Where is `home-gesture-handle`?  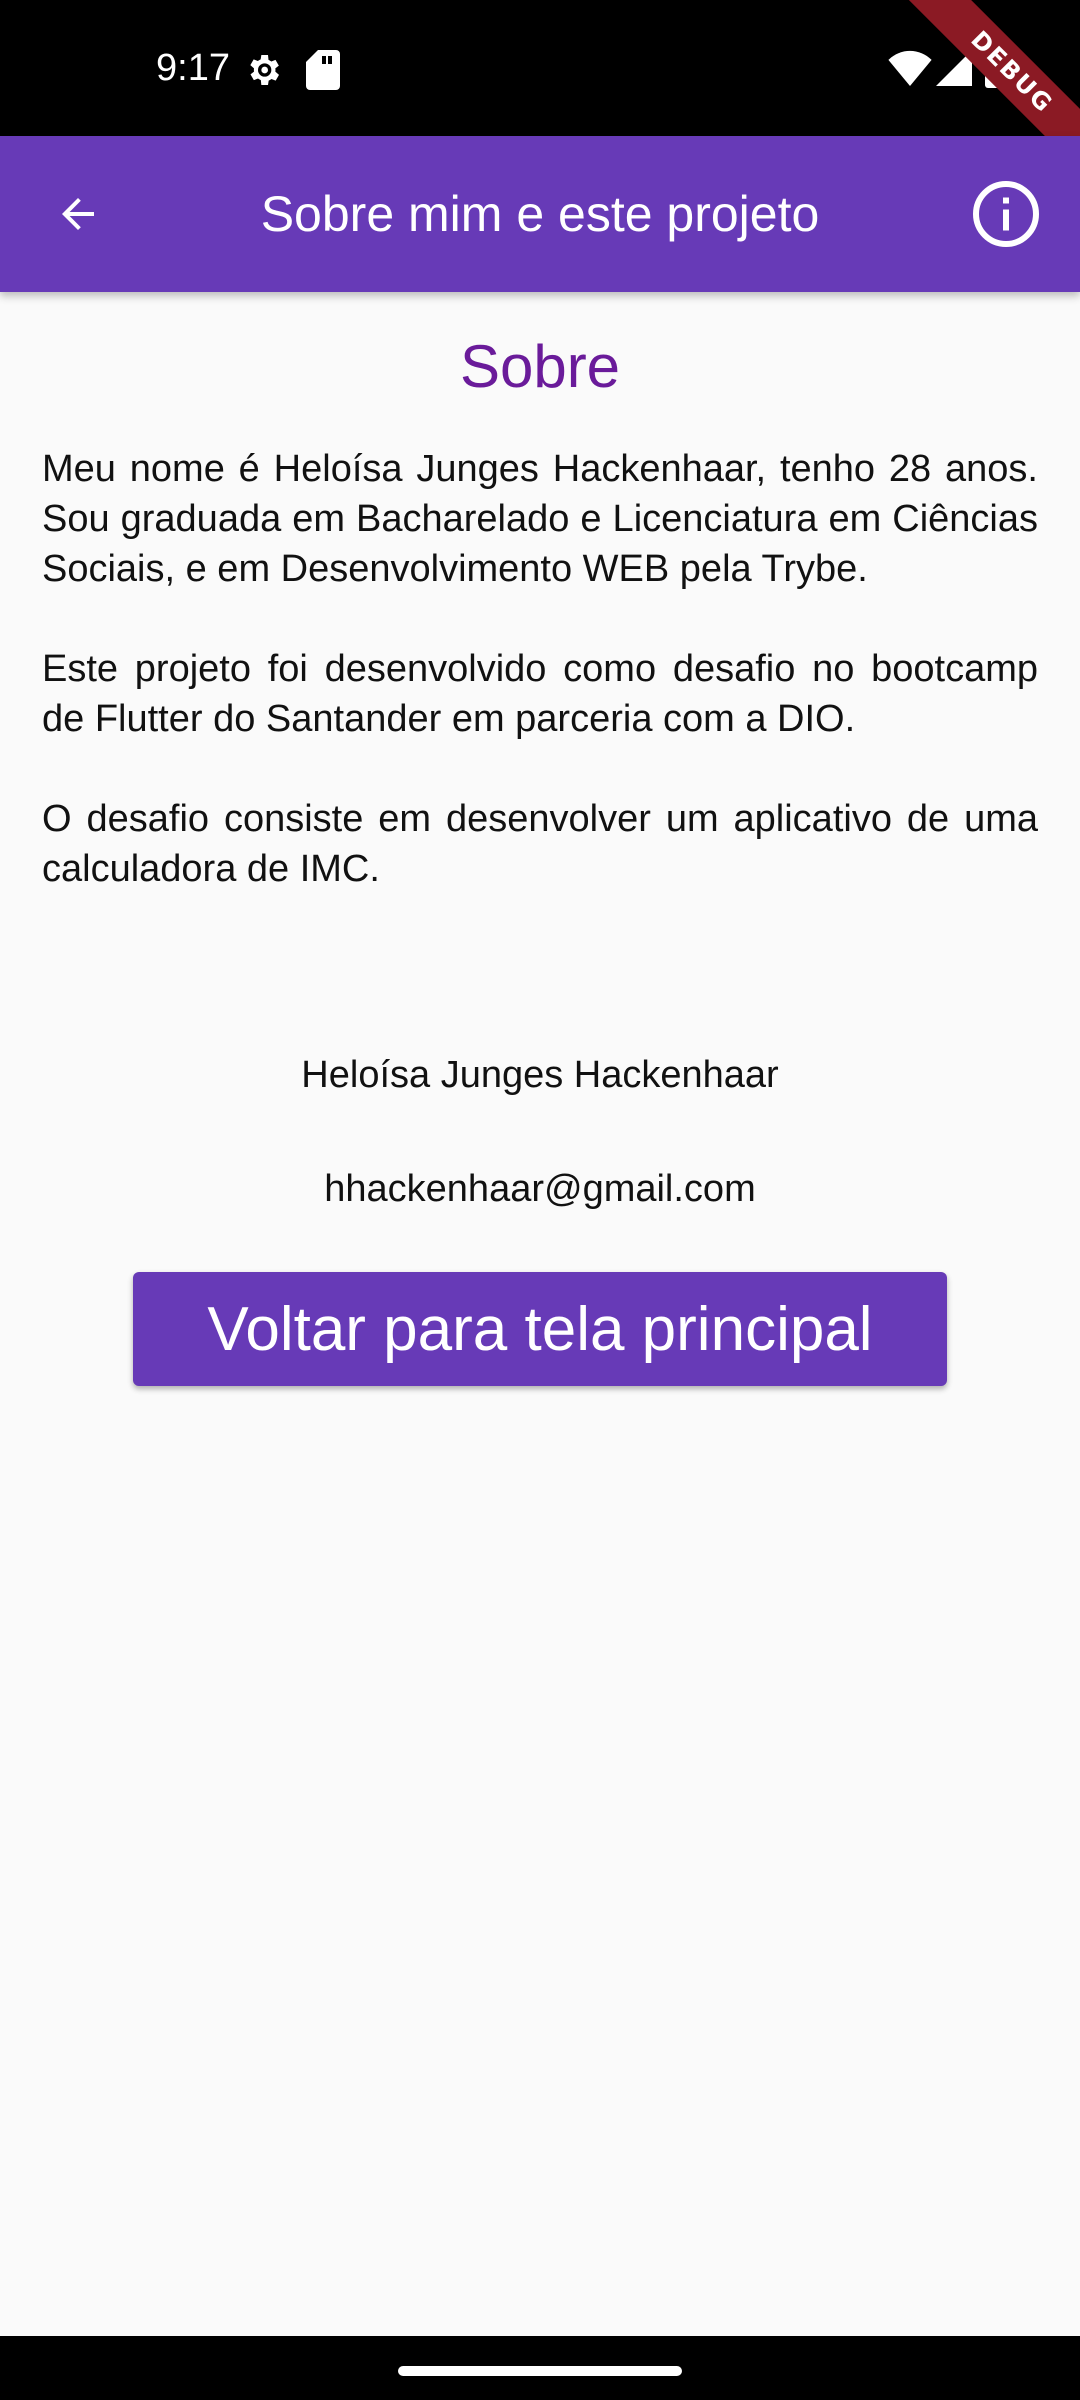 home-gesture-handle is located at coordinates (540, 2371).